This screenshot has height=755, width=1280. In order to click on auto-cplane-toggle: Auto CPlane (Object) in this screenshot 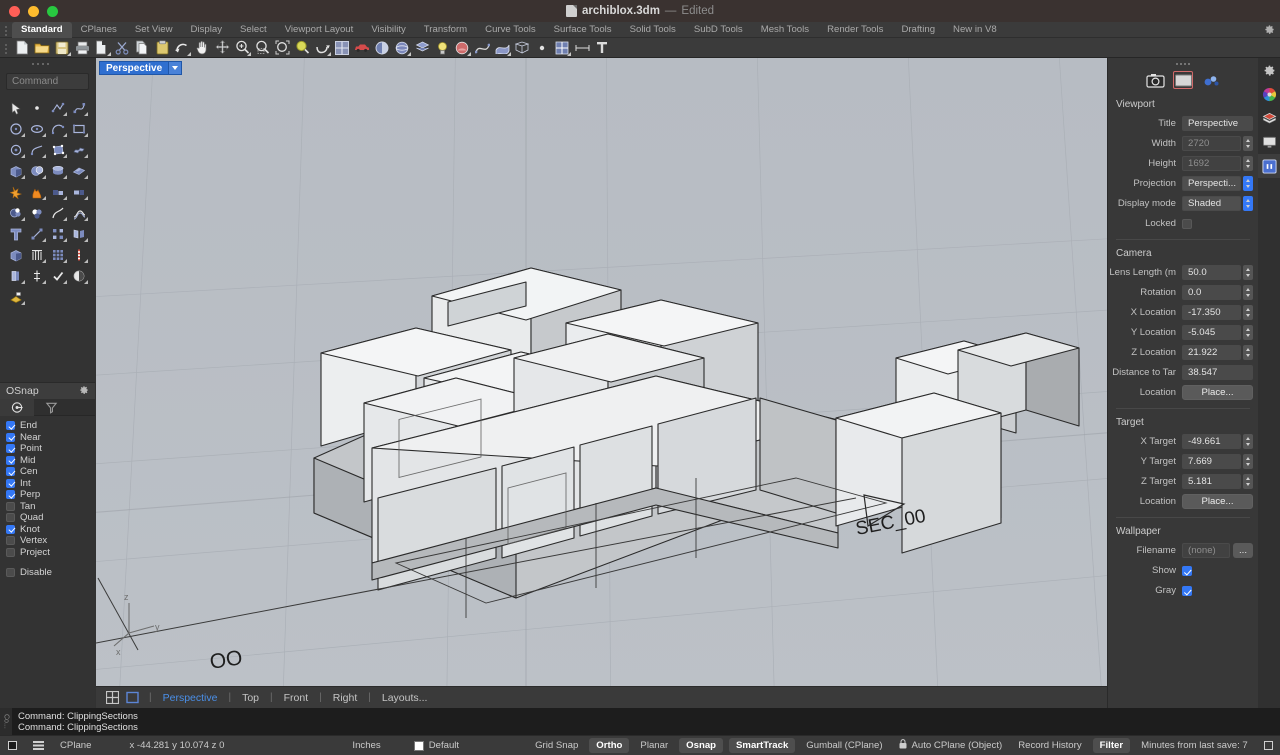, I will do `click(951, 745)`.